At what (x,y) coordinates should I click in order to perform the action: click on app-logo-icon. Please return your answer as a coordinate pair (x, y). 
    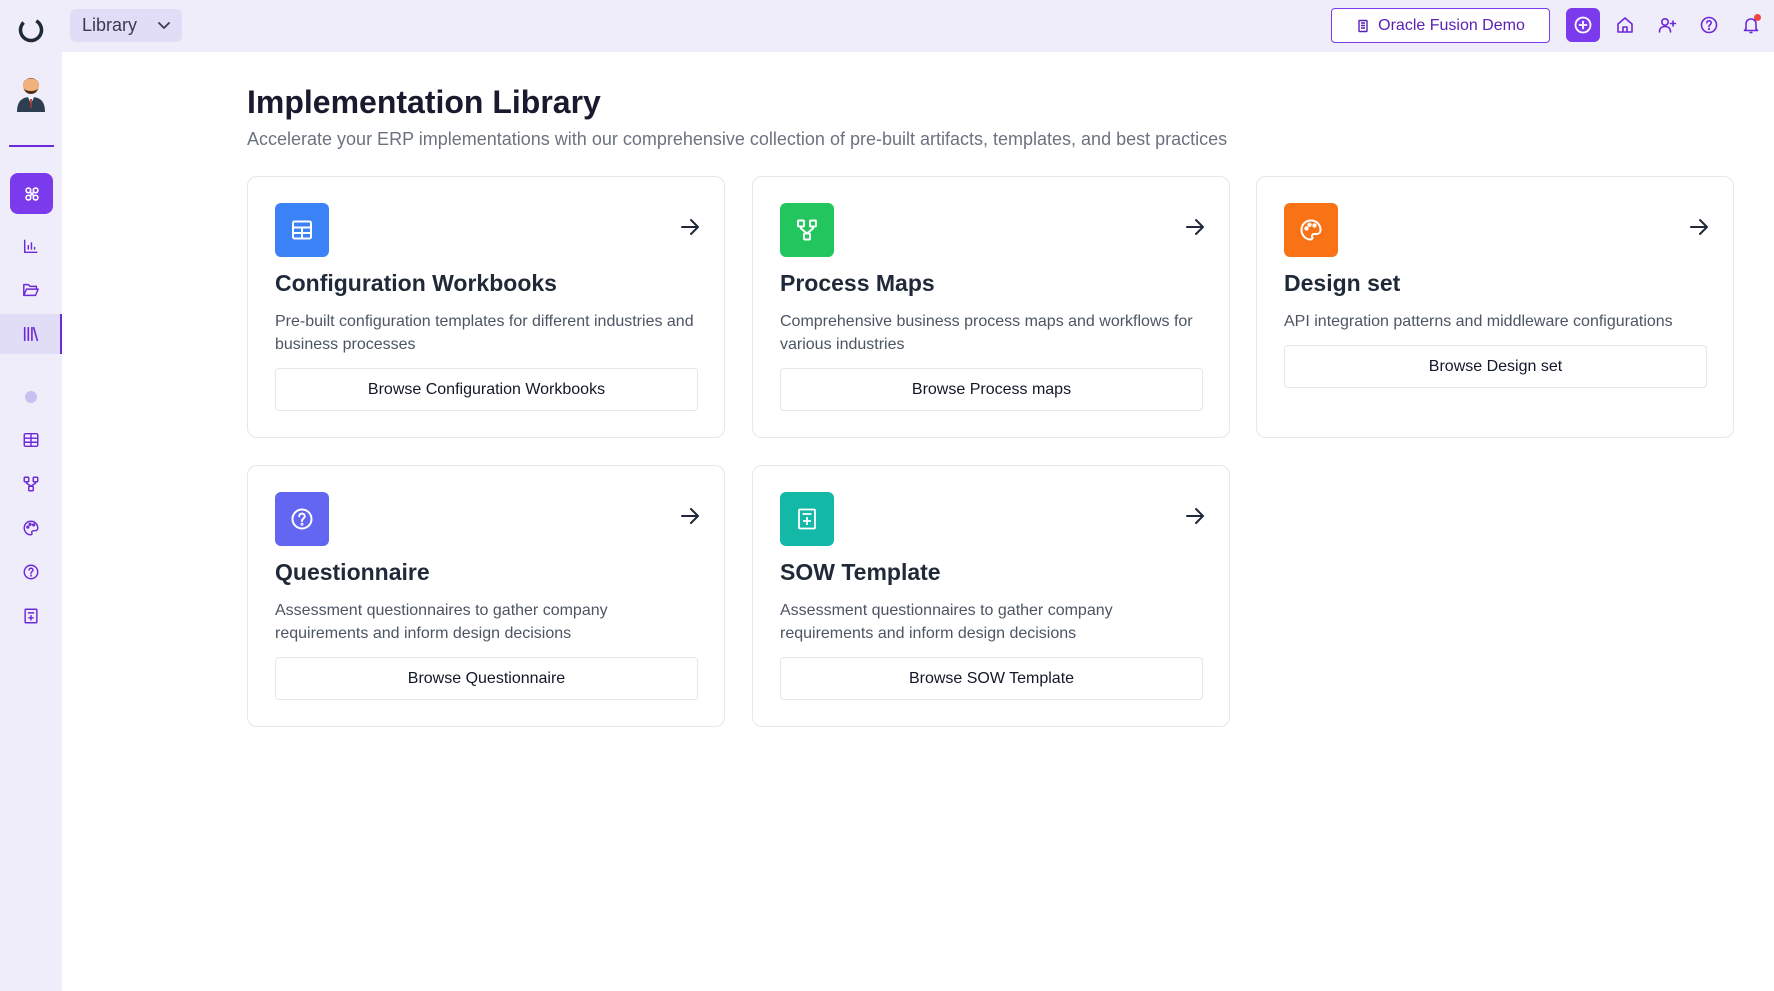
    Looking at the image, I should click on (31, 30).